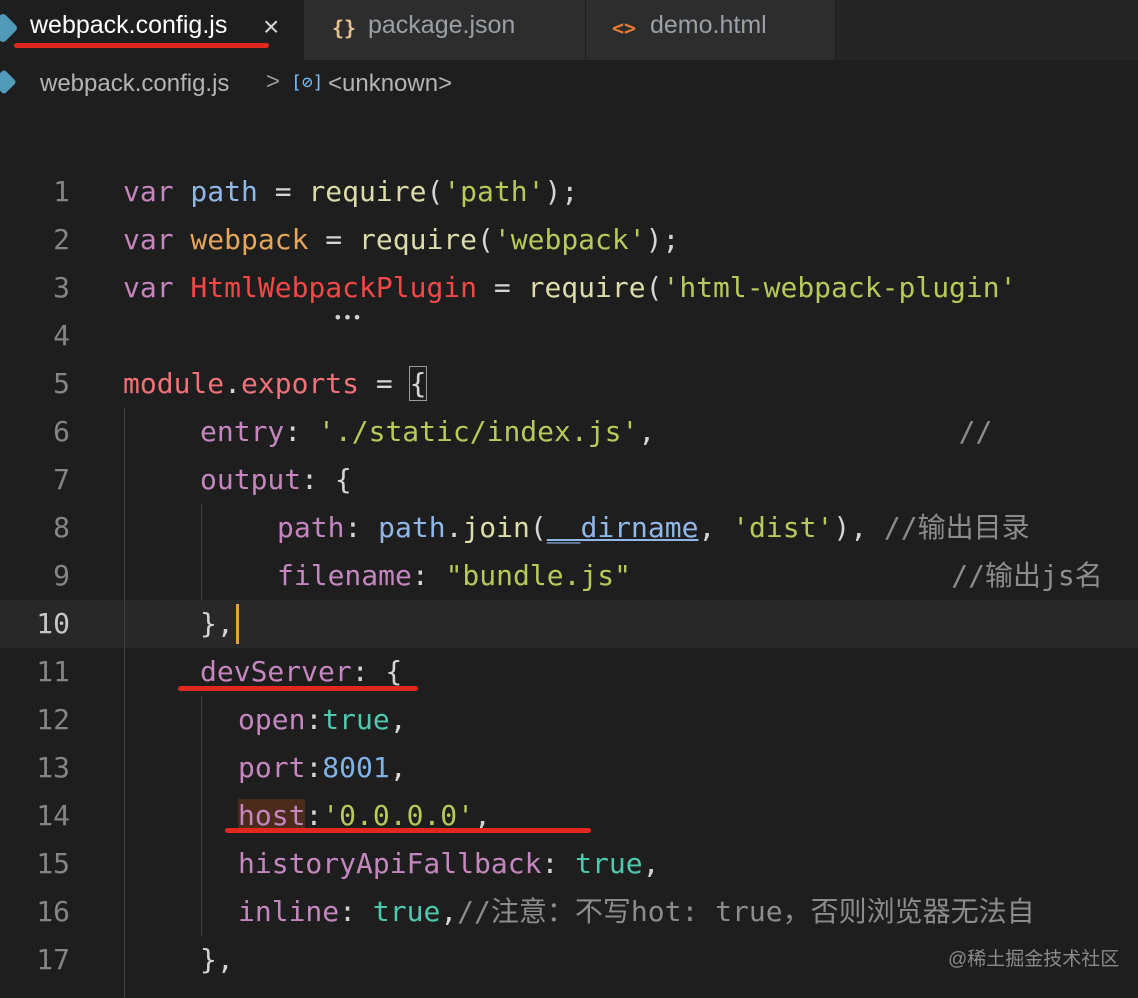  I want to click on token-comment: //输出目录, so click(956, 527).